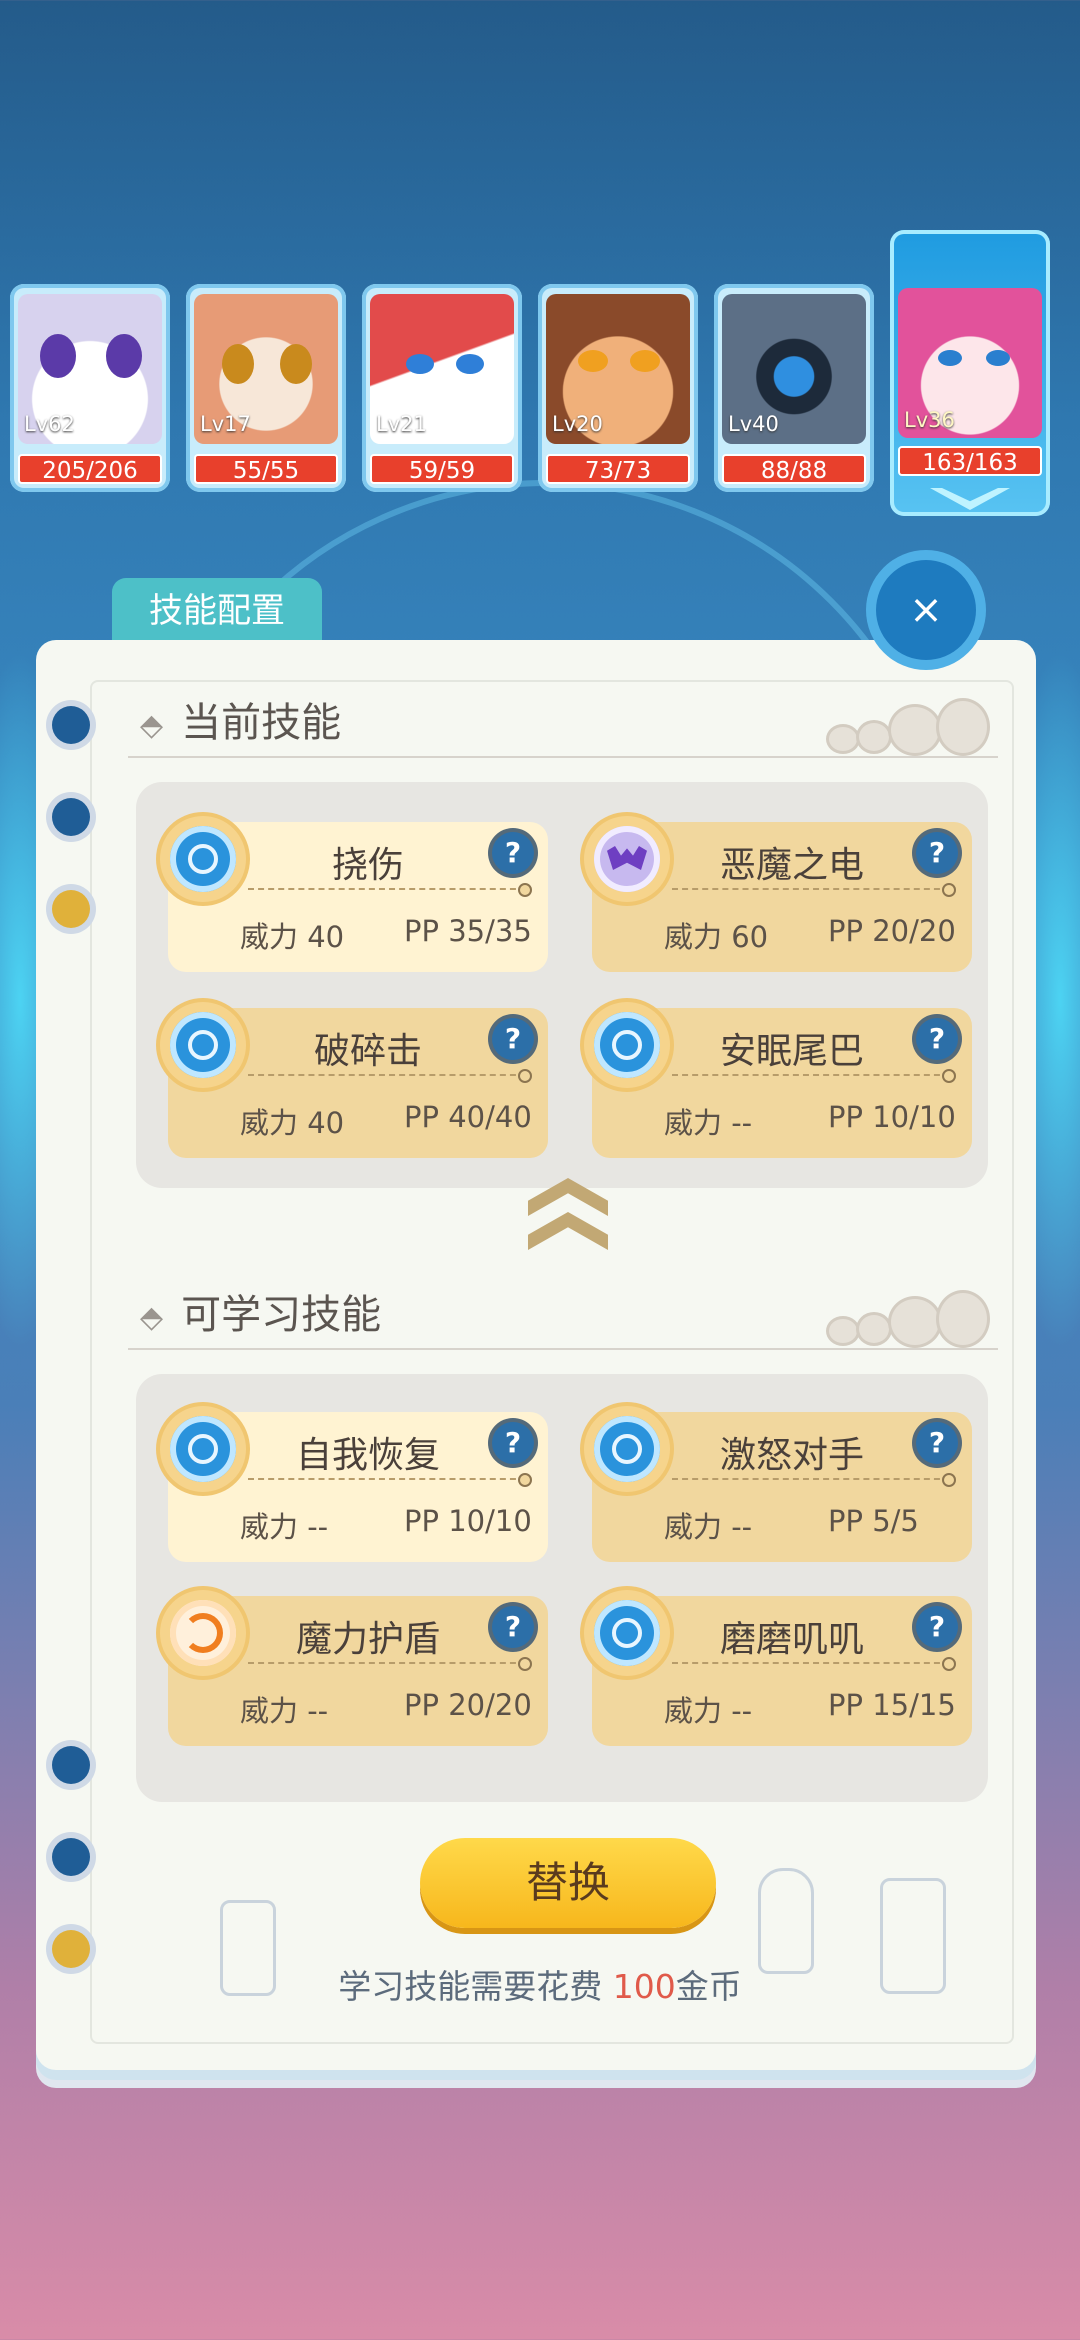 This screenshot has height=2340, width=1080. I want to click on skill-card: 挠伤 ? 威力 40 PP 35/35, so click(354, 894).